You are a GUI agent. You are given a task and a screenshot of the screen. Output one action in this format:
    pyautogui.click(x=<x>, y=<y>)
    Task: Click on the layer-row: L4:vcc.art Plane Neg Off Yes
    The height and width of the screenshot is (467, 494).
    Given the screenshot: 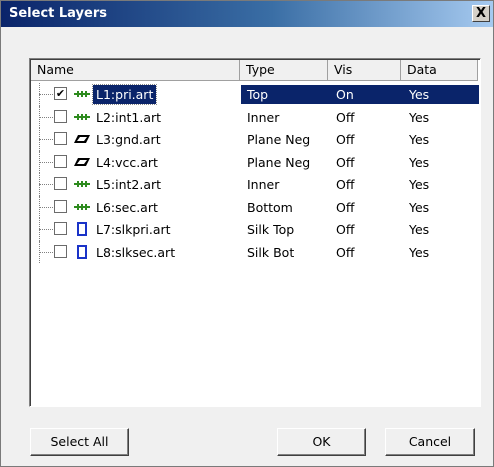 What is the action you would take?
    pyautogui.click(x=256, y=161)
    